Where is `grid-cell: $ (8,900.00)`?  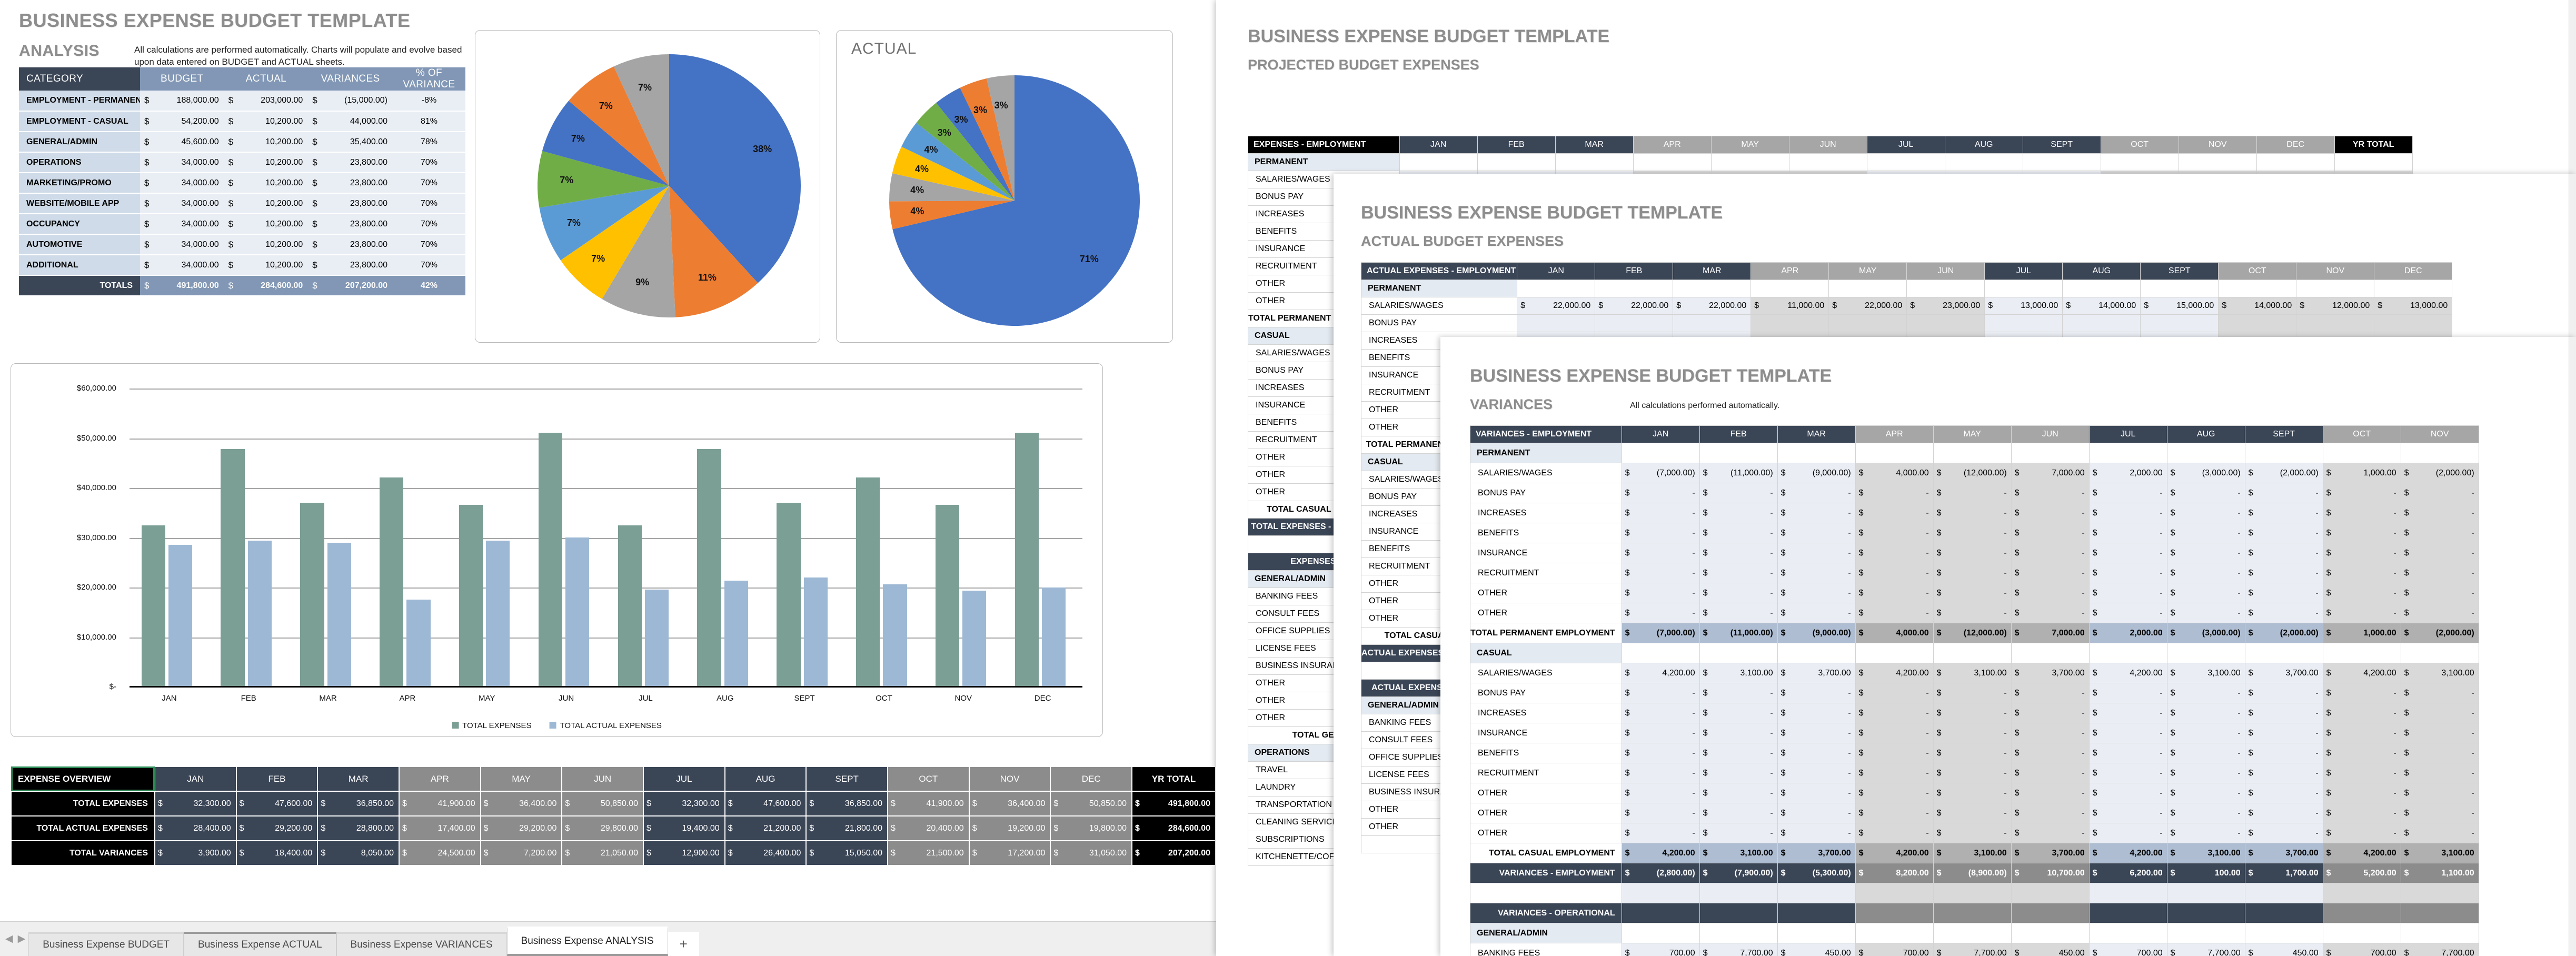
grid-cell: $ (8,900.00) is located at coordinates (1972, 873).